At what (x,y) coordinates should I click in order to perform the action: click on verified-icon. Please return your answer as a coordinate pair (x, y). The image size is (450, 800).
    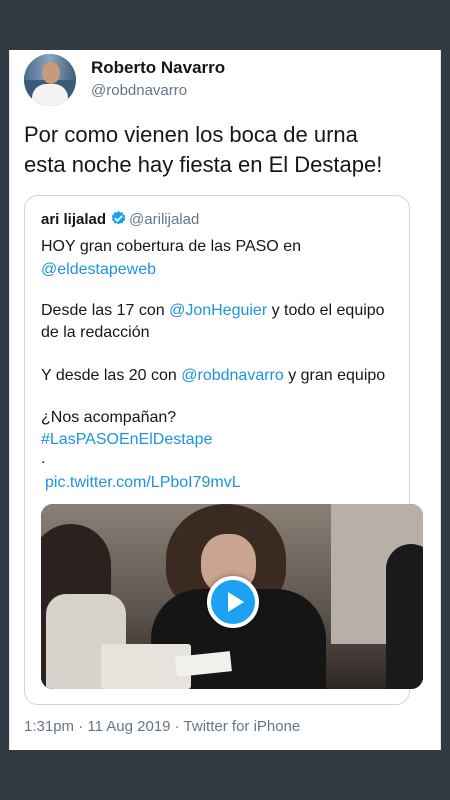
    Looking at the image, I should click on (118, 220).